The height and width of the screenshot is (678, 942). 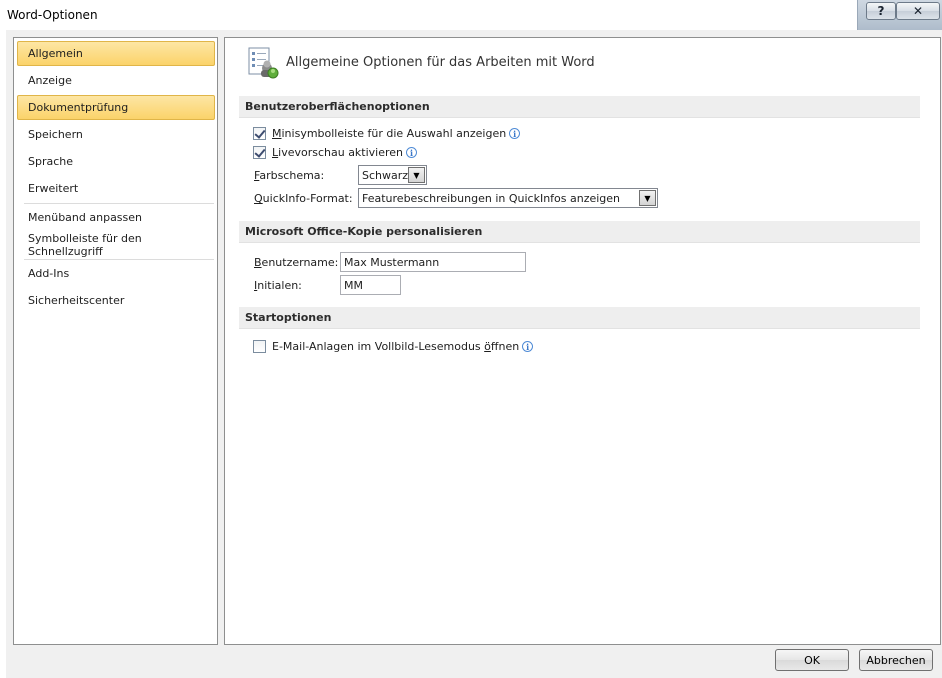 I want to click on sidebar-item-label: Symbolleiste für den Schnellzugriff, so click(x=85, y=244).